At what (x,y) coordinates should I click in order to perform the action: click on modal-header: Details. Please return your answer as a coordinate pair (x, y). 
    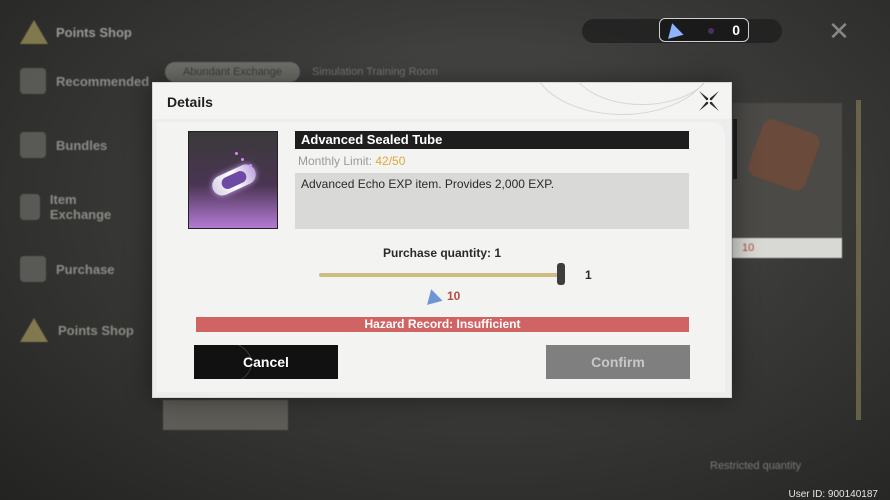
    Looking at the image, I should click on (442, 101).